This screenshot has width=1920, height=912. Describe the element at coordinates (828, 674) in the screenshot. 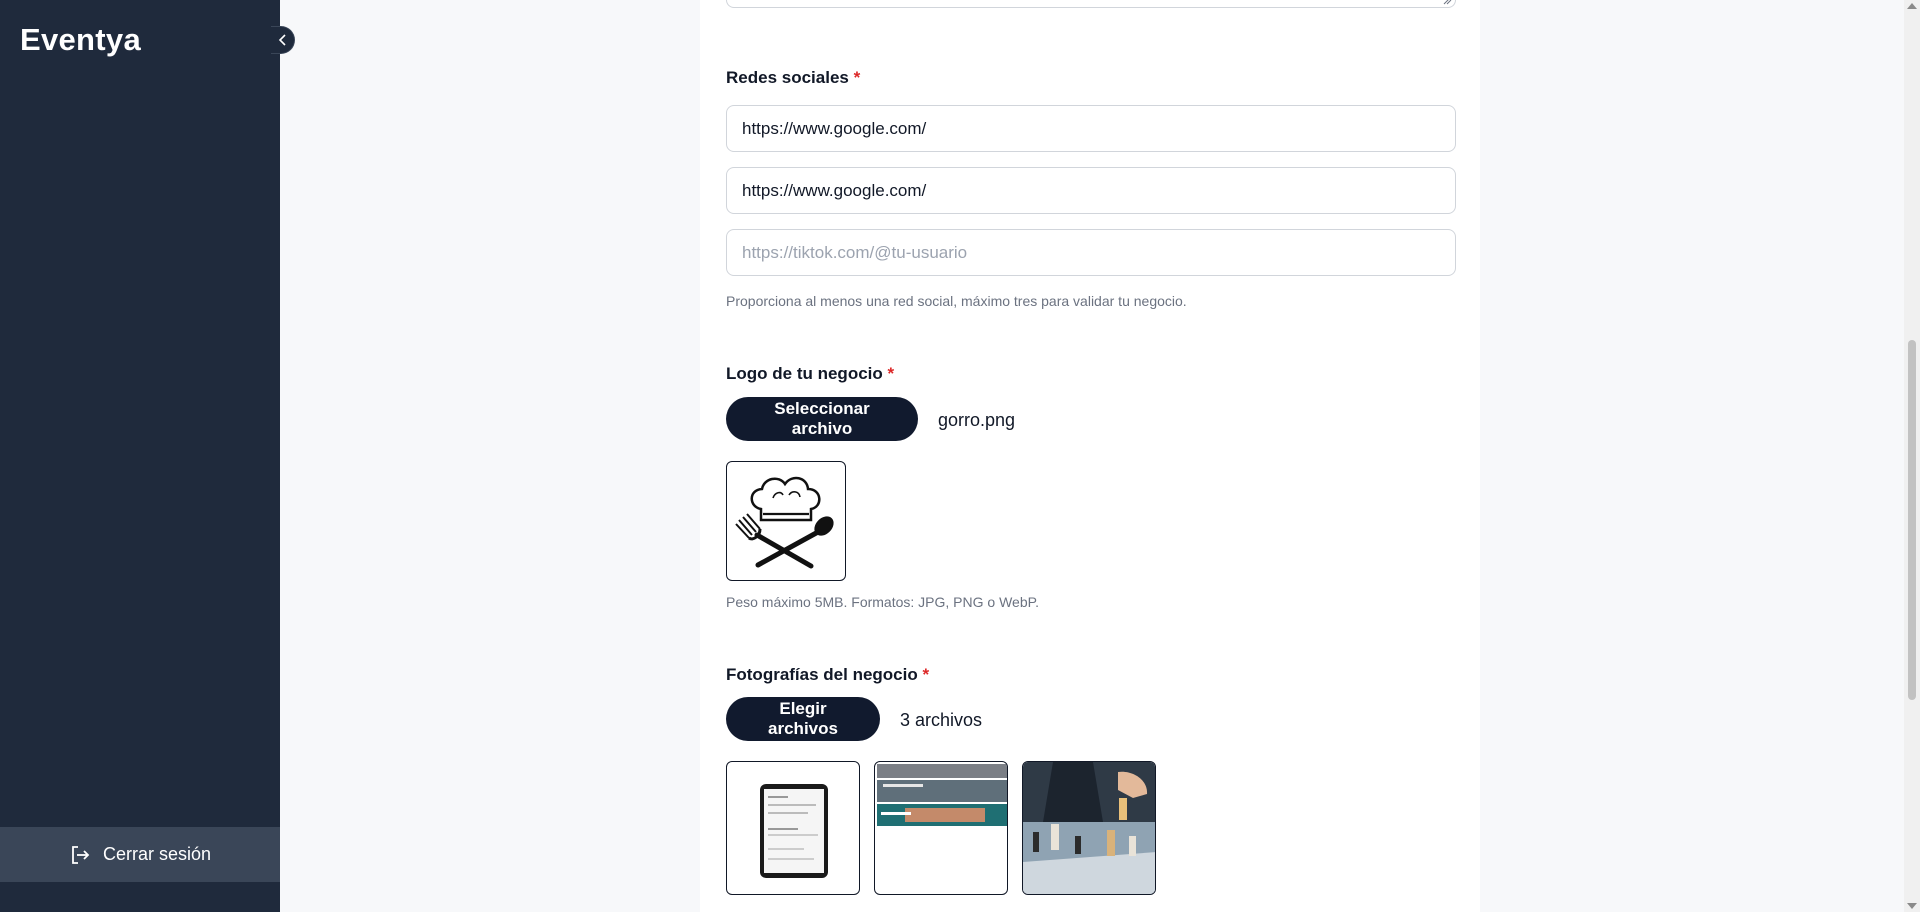

I see `photos-label: Fotografías del negocio *` at that location.